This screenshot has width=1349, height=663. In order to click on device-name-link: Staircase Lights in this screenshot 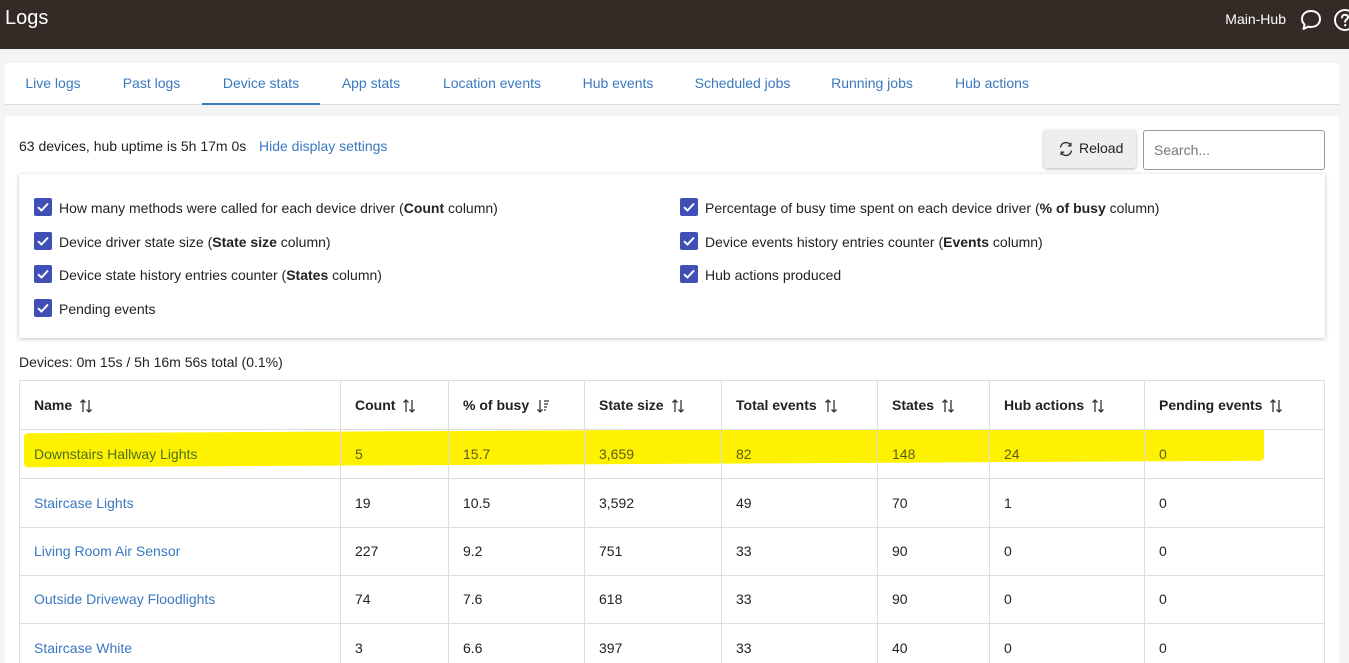, I will do `click(77, 503)`.